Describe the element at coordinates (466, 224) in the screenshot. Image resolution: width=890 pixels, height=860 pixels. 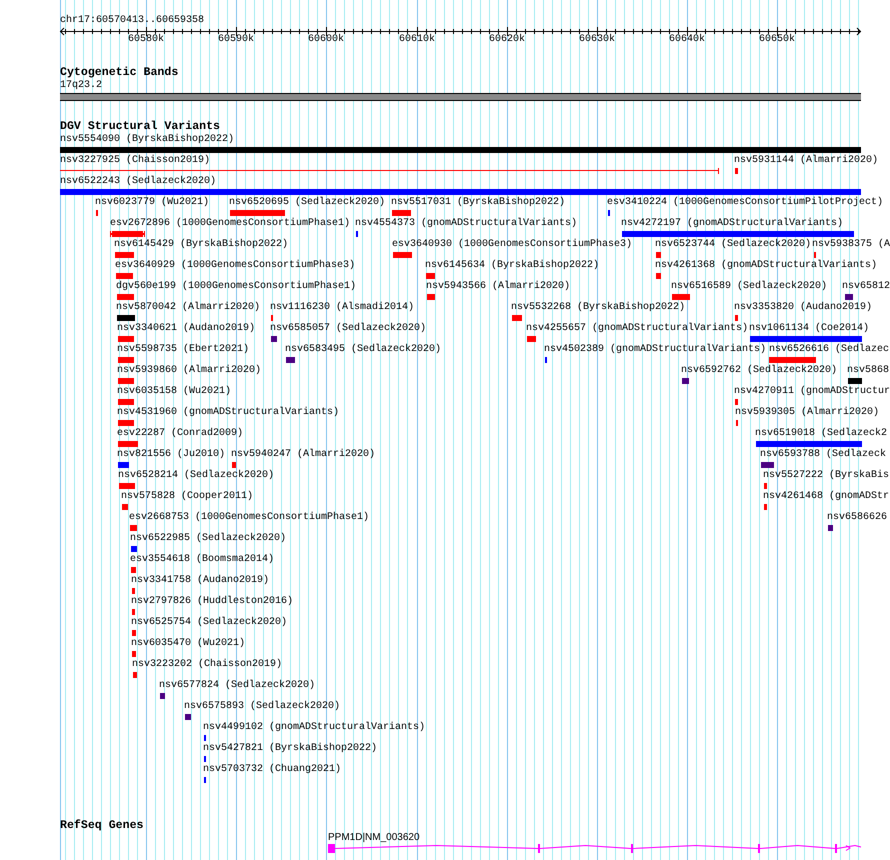
I see `variant-label: nsv4554373 (gnomADStructuralVariants)` at that location.